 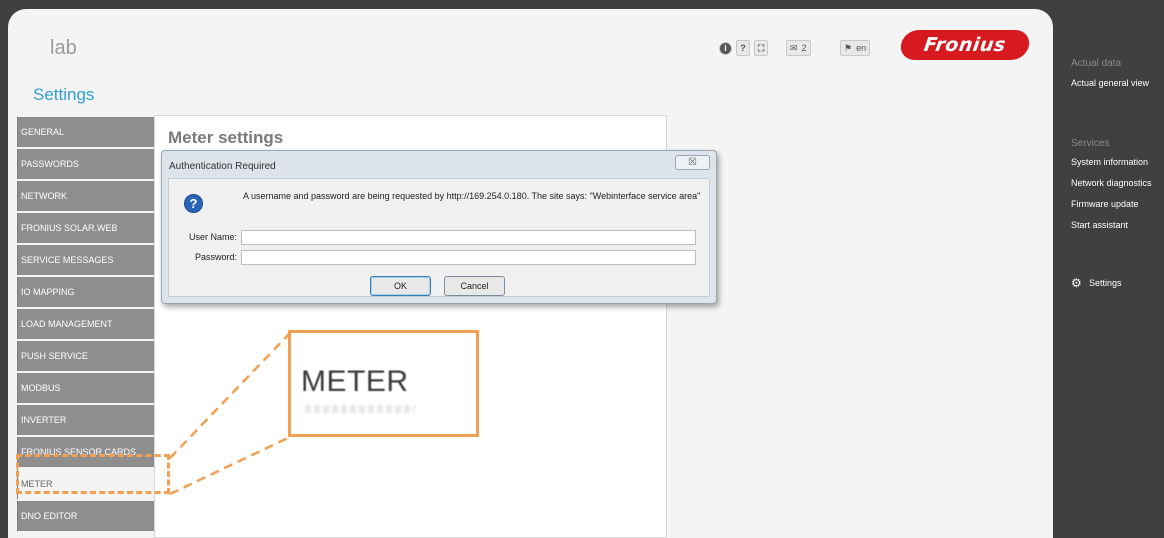 What do you see at coordinates (1111, 183) in the screenshot?
I see `network-diagnostics-link: Network diagnostics` at bounding box center [1111, 183].